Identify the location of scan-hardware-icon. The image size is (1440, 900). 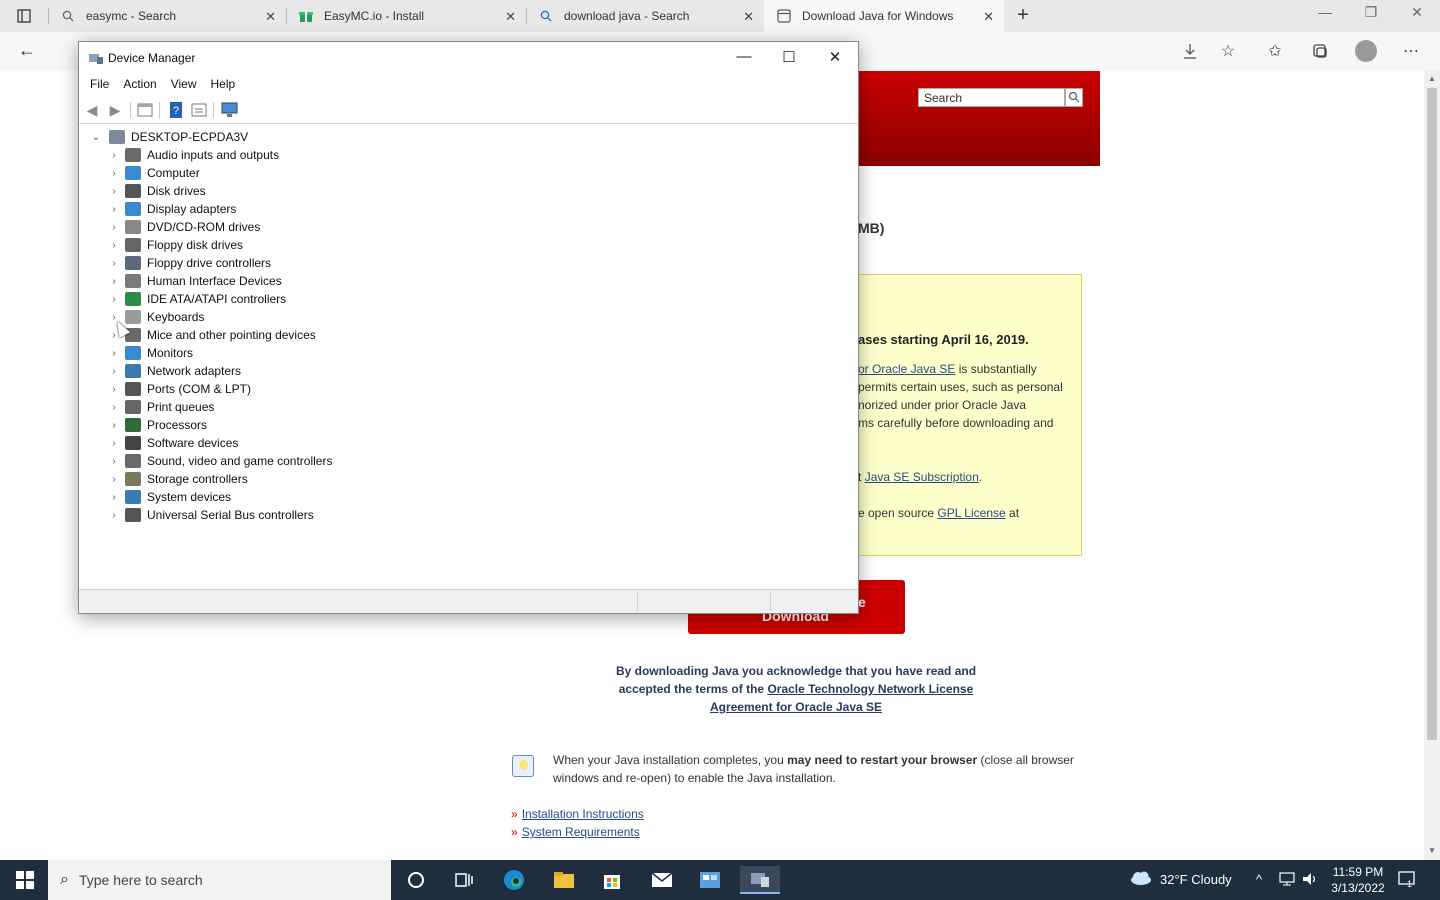
(230, 110).